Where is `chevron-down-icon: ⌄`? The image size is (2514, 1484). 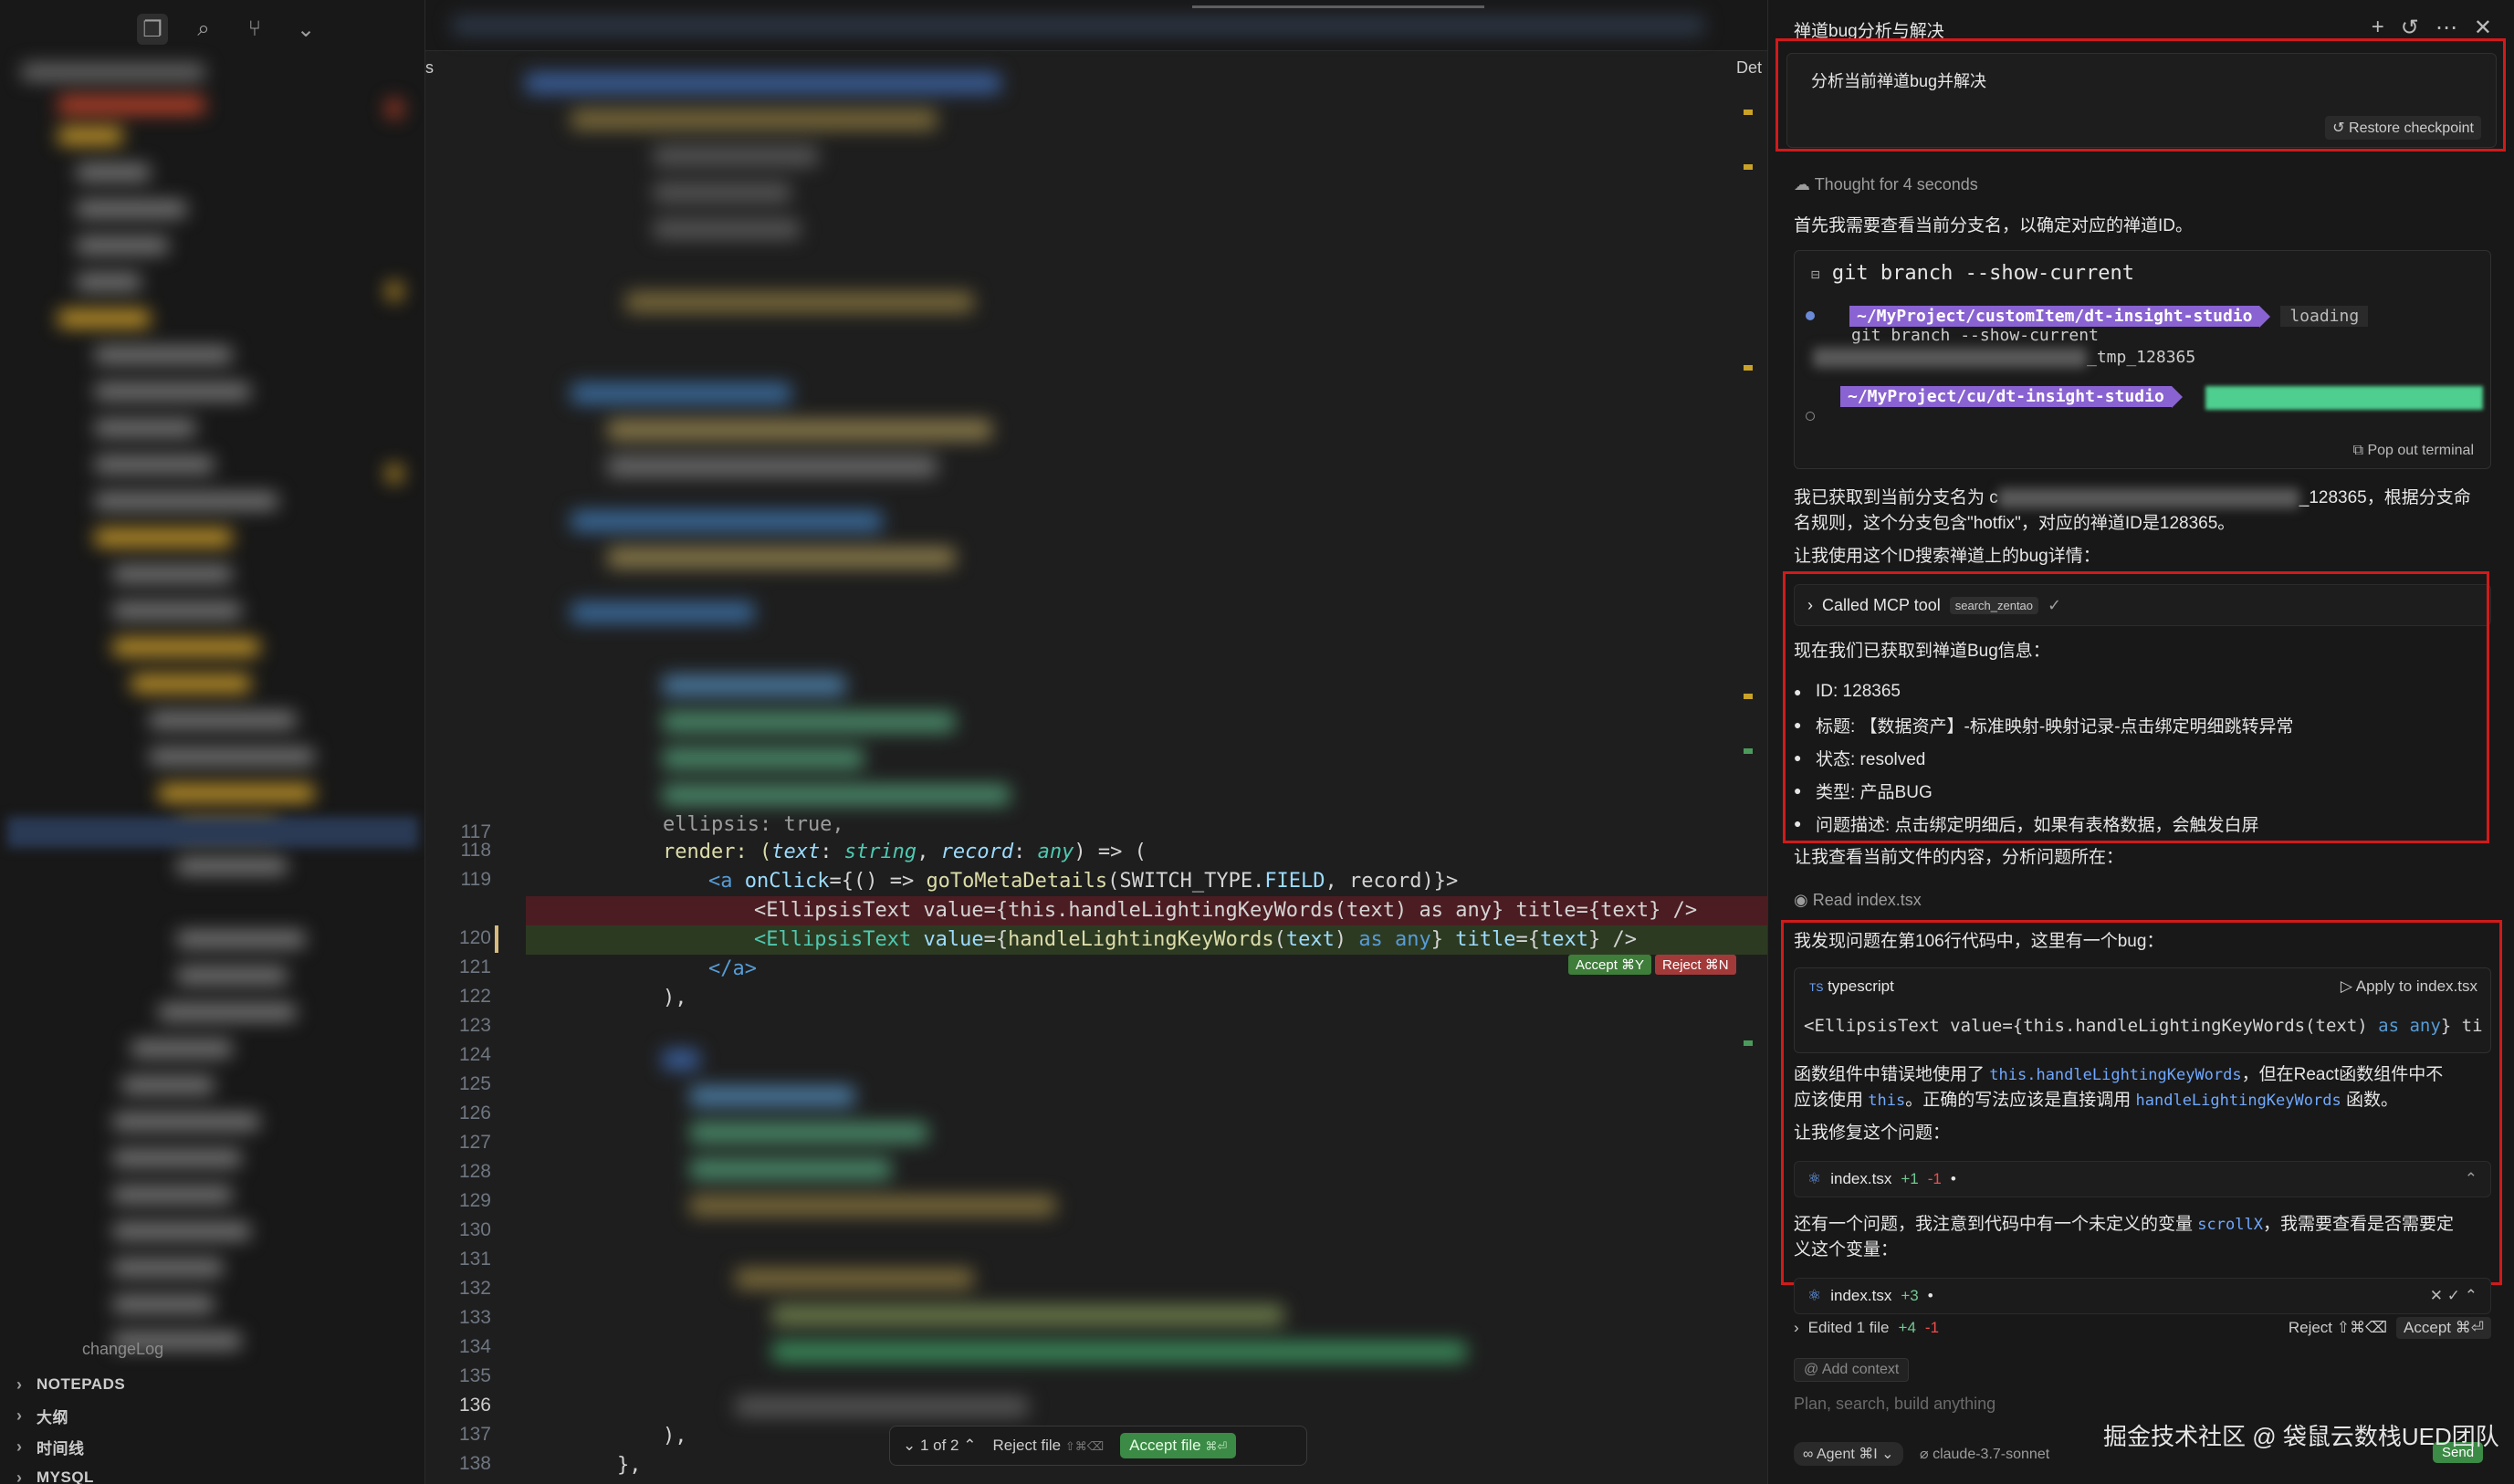
chevron-down-icon: ⌄ is located at coordinates (305, 29).